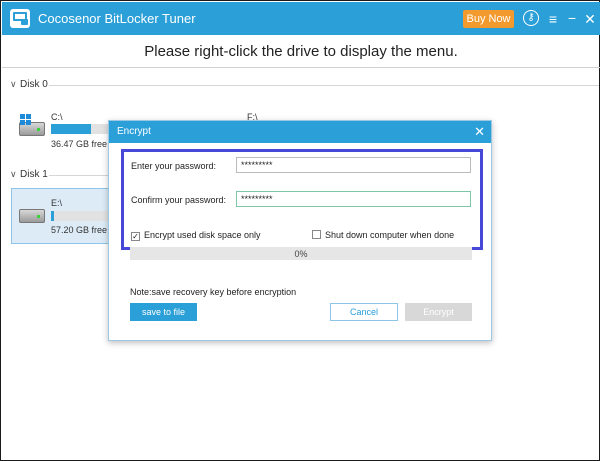 This screenshot has width=600, height=461. What do you see at coordinates (79, 175) in the screenshot?
I see `disk-1-separator` at bounding box center [79, 175].